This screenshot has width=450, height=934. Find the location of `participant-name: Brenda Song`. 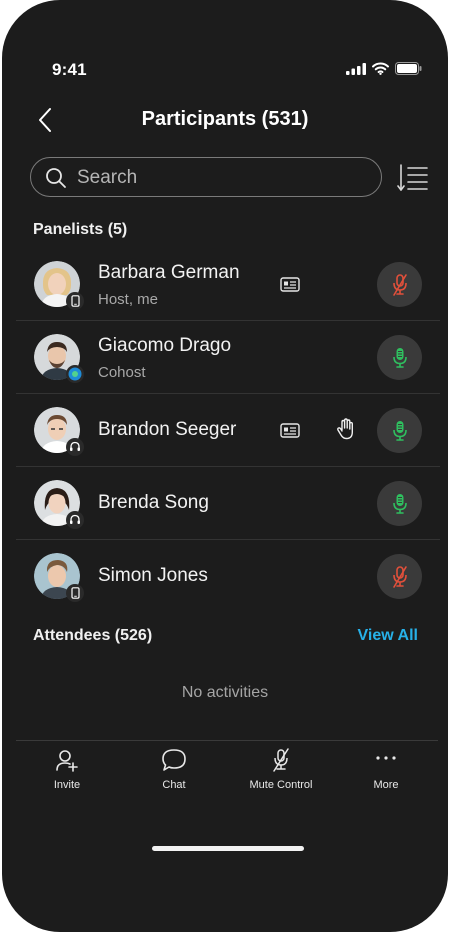

participant-name: Brenda Song is located at coordinates (153, 502).